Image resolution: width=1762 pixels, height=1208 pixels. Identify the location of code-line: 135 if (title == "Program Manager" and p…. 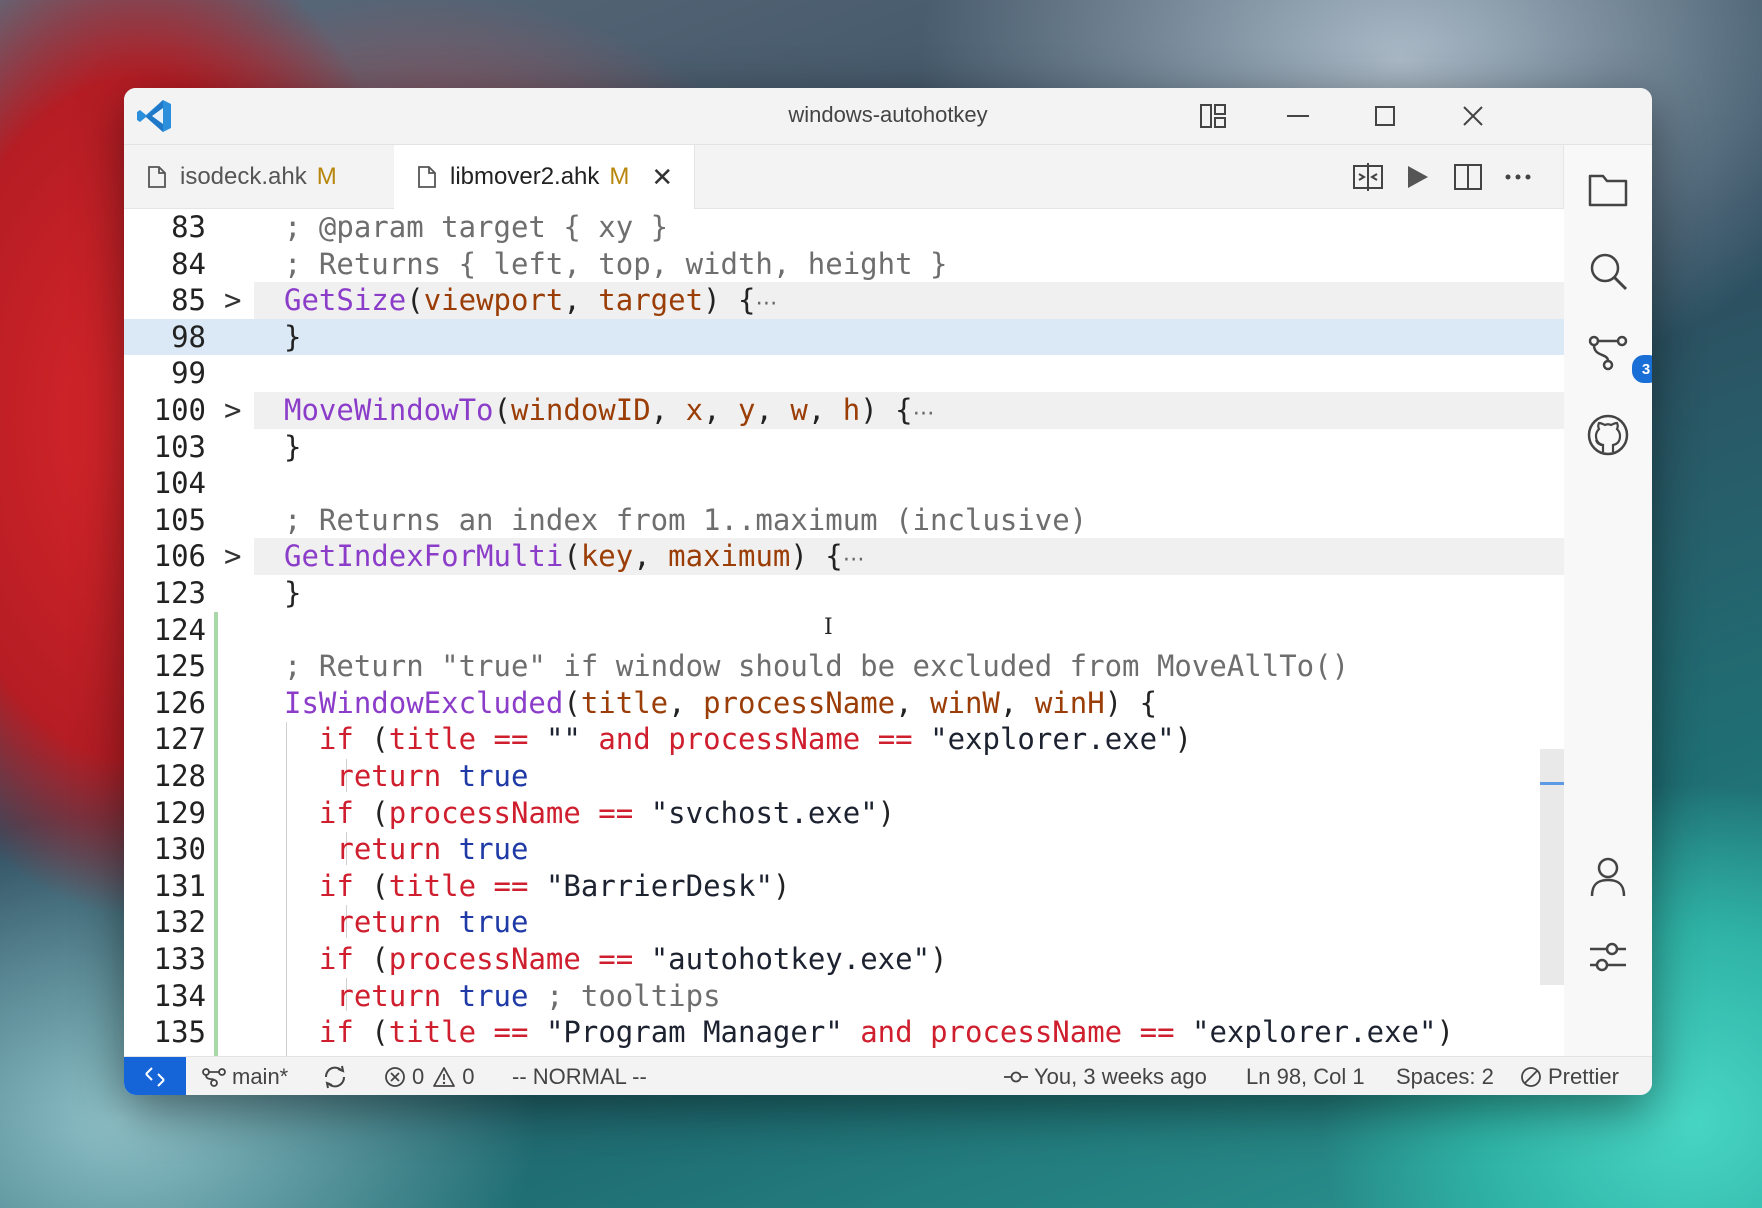
(844, 1032).